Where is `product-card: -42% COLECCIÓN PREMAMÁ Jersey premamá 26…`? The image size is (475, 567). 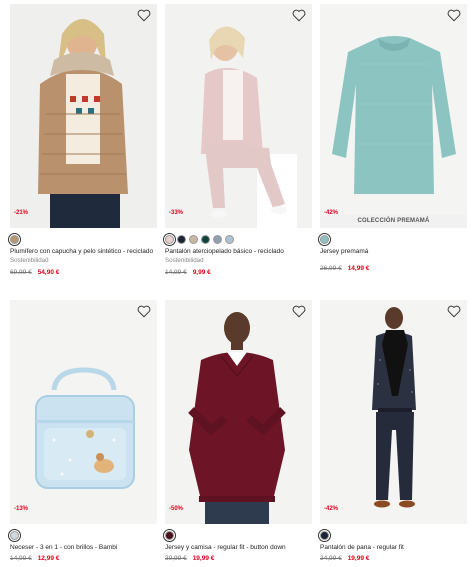 product-card: -42% COLECCIÓN PREMAMÁ Jersey premamá 26… is located at coordinates (393, 138).